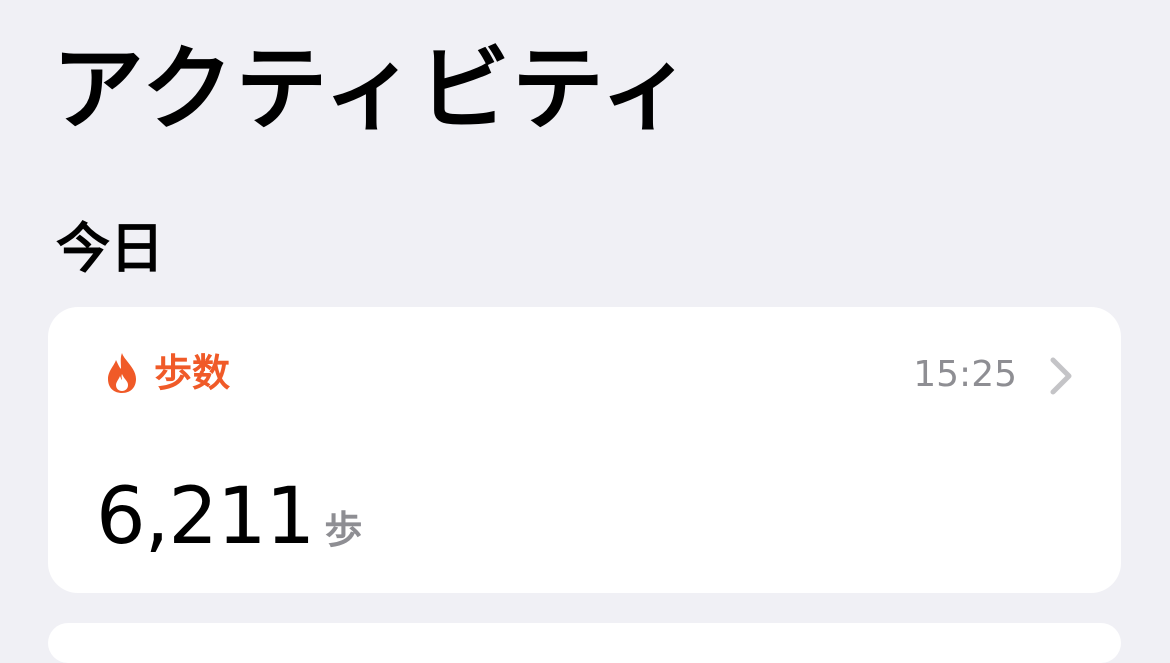  I want to click on steps-value: 6,211 歩, so click(229, 527).